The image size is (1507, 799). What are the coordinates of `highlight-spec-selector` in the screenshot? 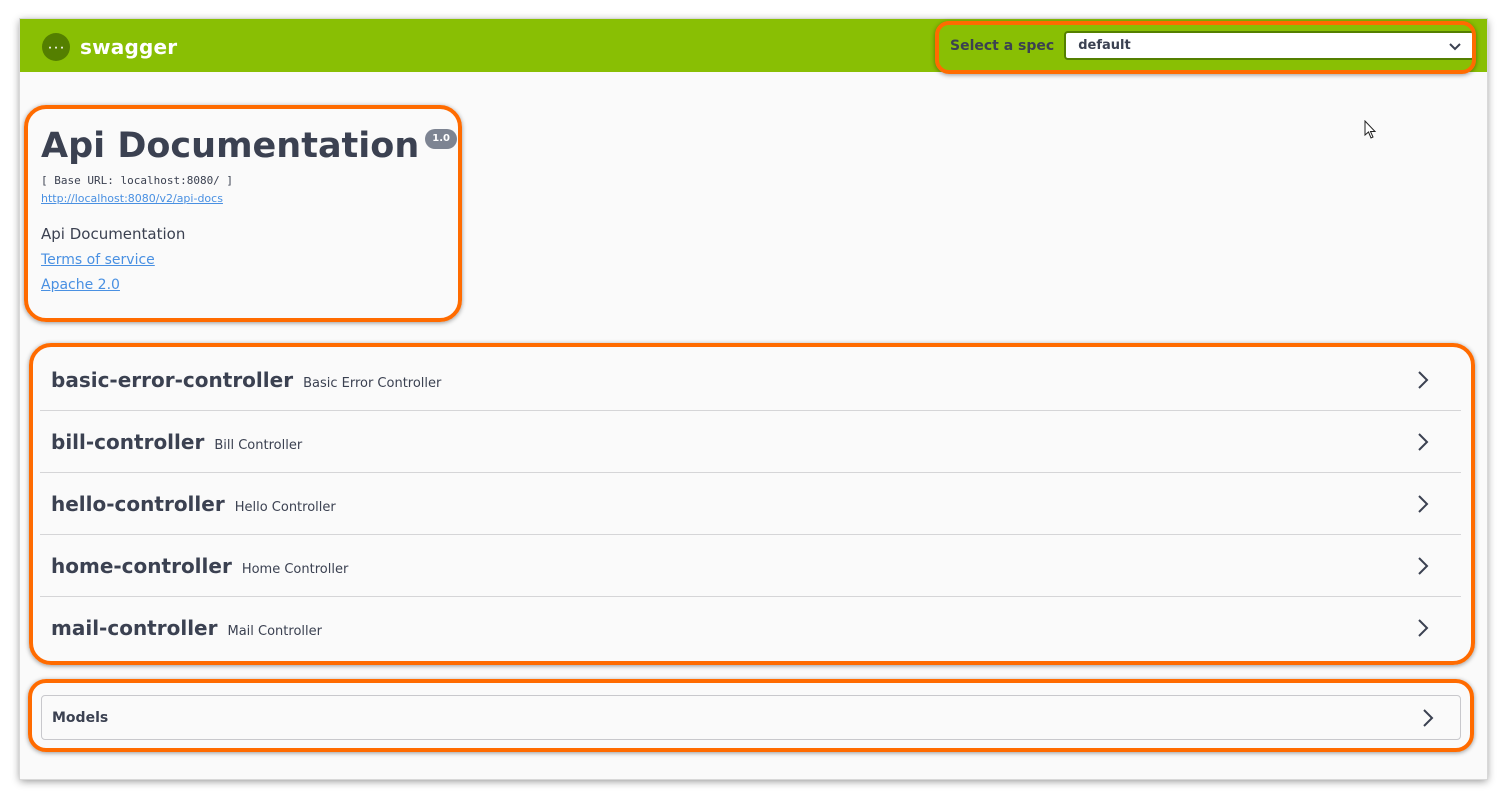 It's located at (1205, 47).